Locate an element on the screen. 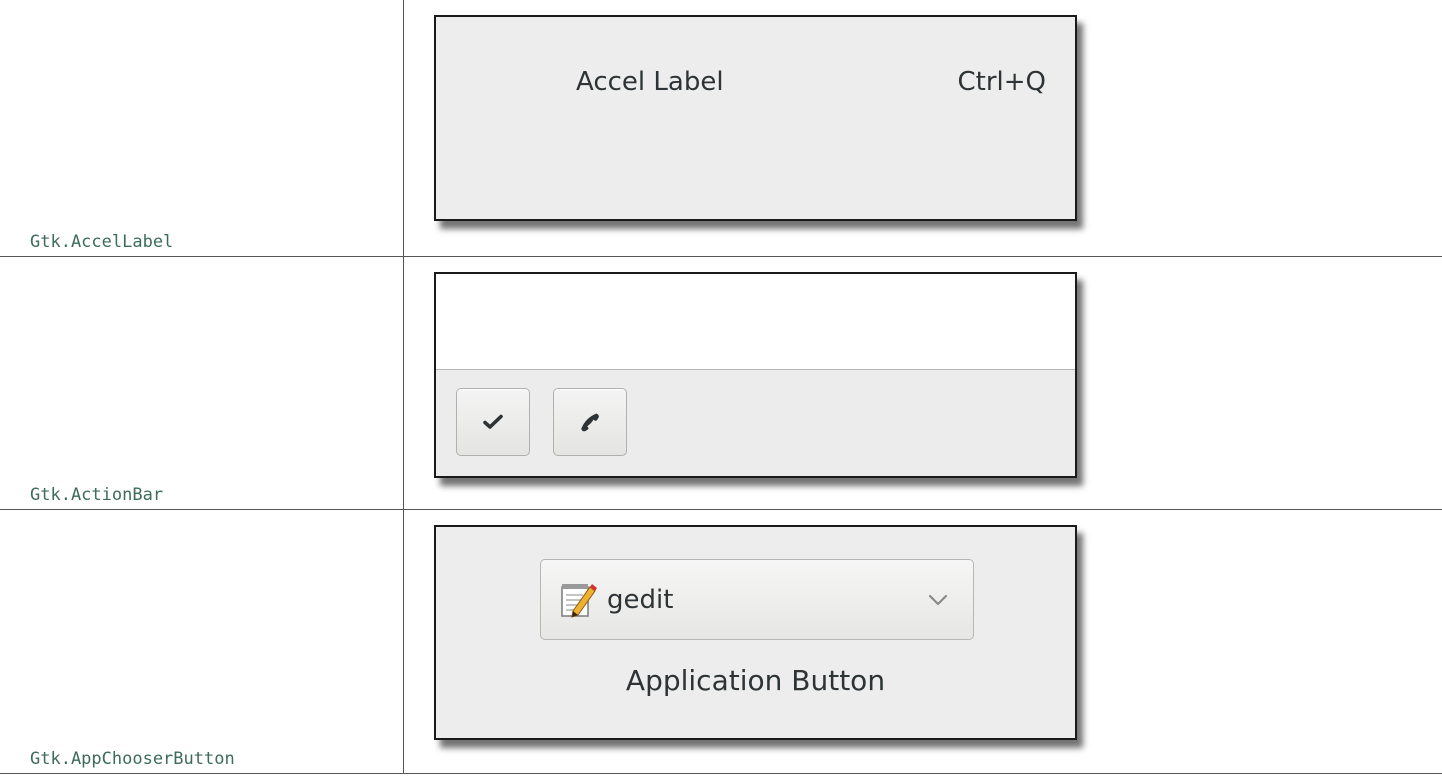  widget-name: Gtk.AppChooserButton is located at coordinates (132, 759).